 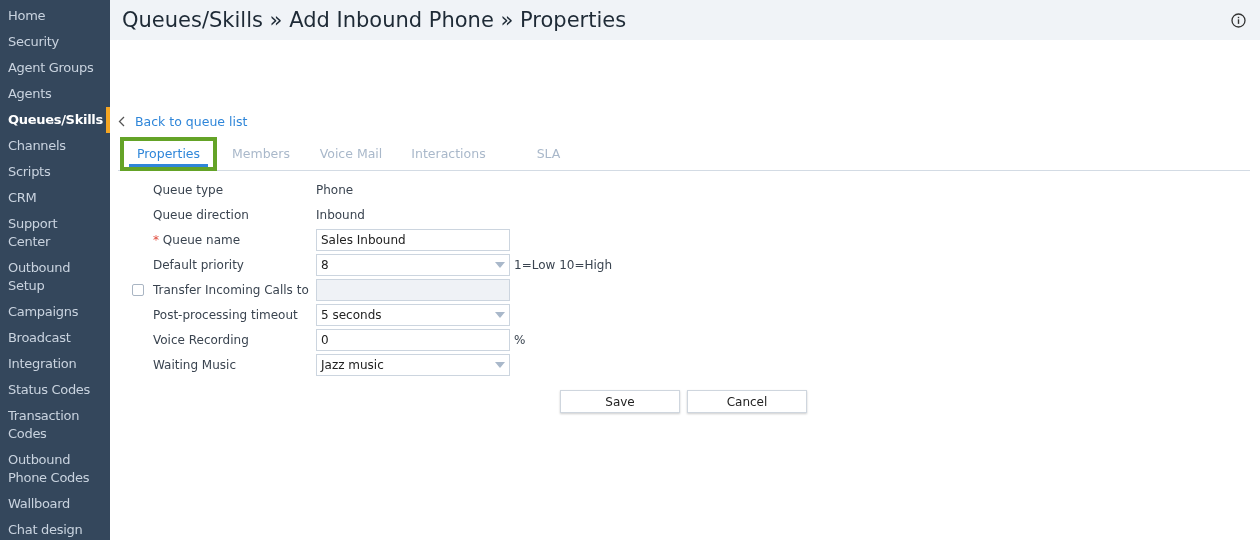 I want to click on sidebar-item: Broadcast, so click(x=55, y=338).